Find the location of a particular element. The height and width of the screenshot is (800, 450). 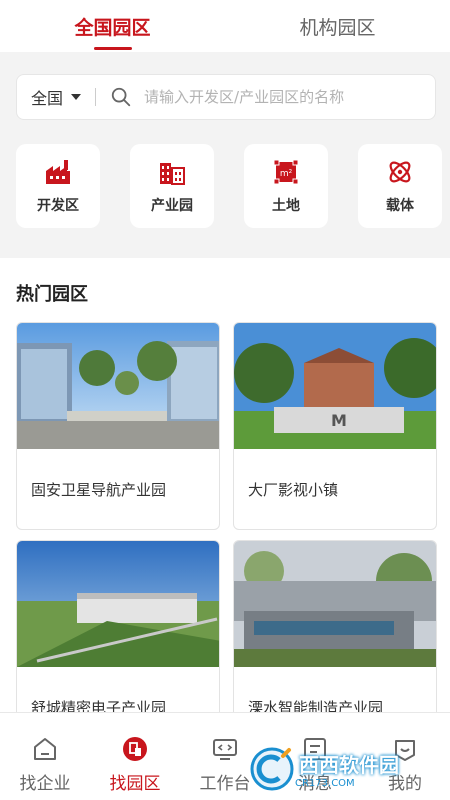

region-selector: 全国 is located at coordinates (49, 97).